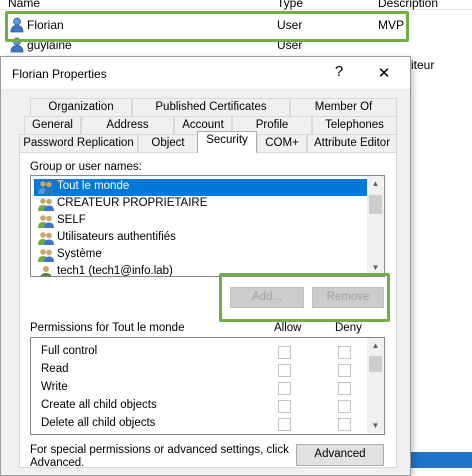  Describe the element at coordinates (384, 73) in the screenshot. I see `close-button: ✕` at that location.